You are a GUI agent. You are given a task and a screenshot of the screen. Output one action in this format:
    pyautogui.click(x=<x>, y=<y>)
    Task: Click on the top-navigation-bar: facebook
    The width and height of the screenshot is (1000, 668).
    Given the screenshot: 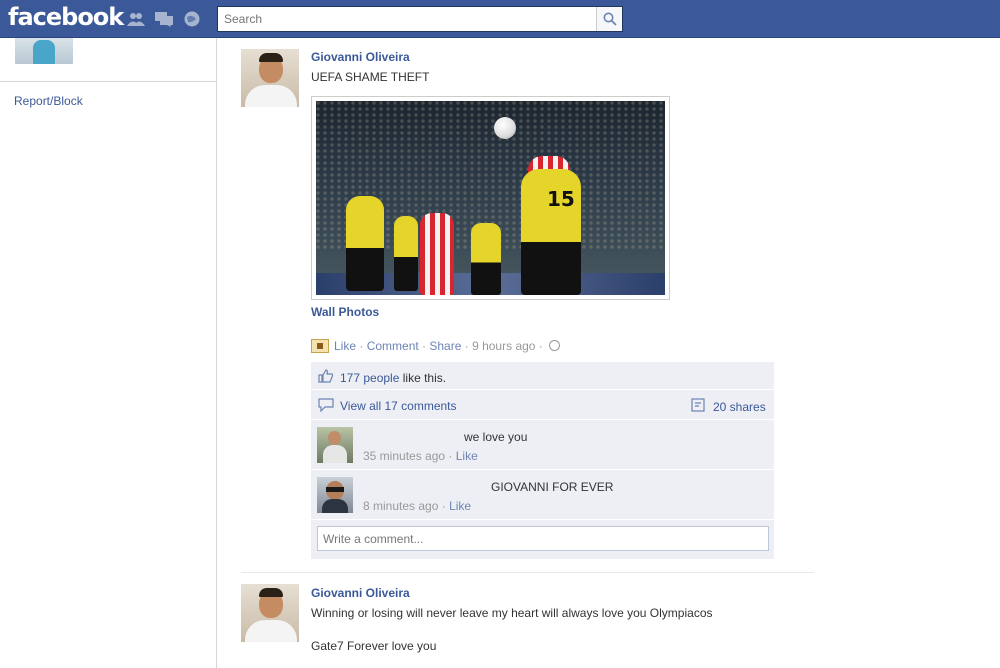 What is the action you would take?
    pyautogui.click(x=500, y=19)
    